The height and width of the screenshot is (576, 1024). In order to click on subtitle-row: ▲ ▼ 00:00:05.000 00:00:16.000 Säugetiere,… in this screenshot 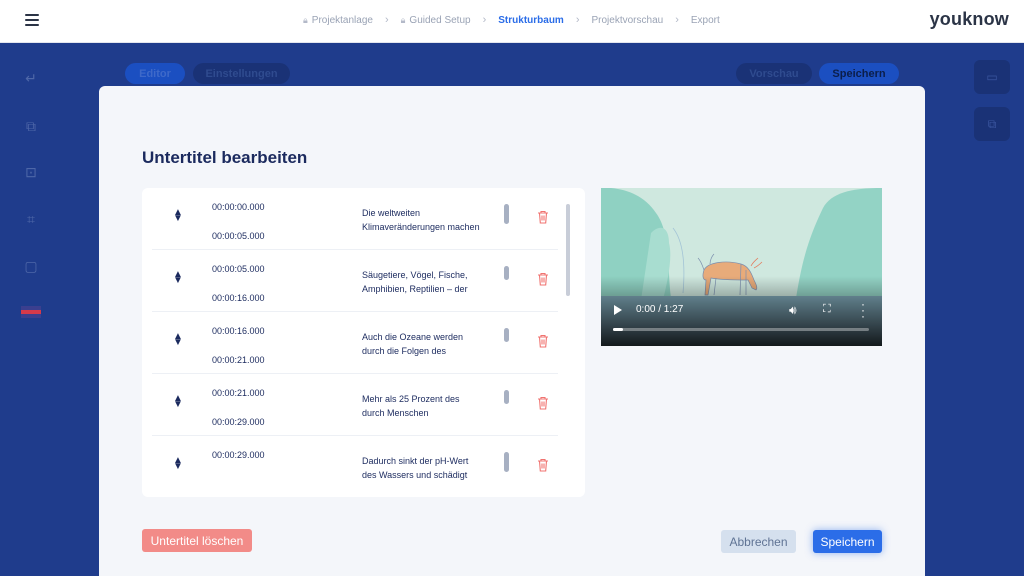, I will do `click(355, 281)`.